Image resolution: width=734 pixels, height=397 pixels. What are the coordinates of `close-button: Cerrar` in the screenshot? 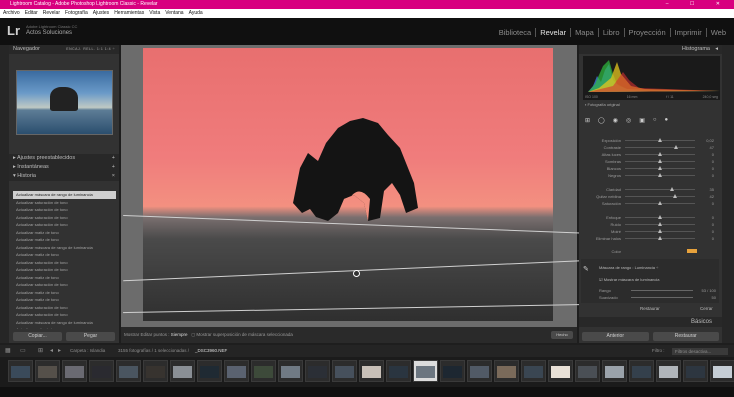 It's located at (706, 308).